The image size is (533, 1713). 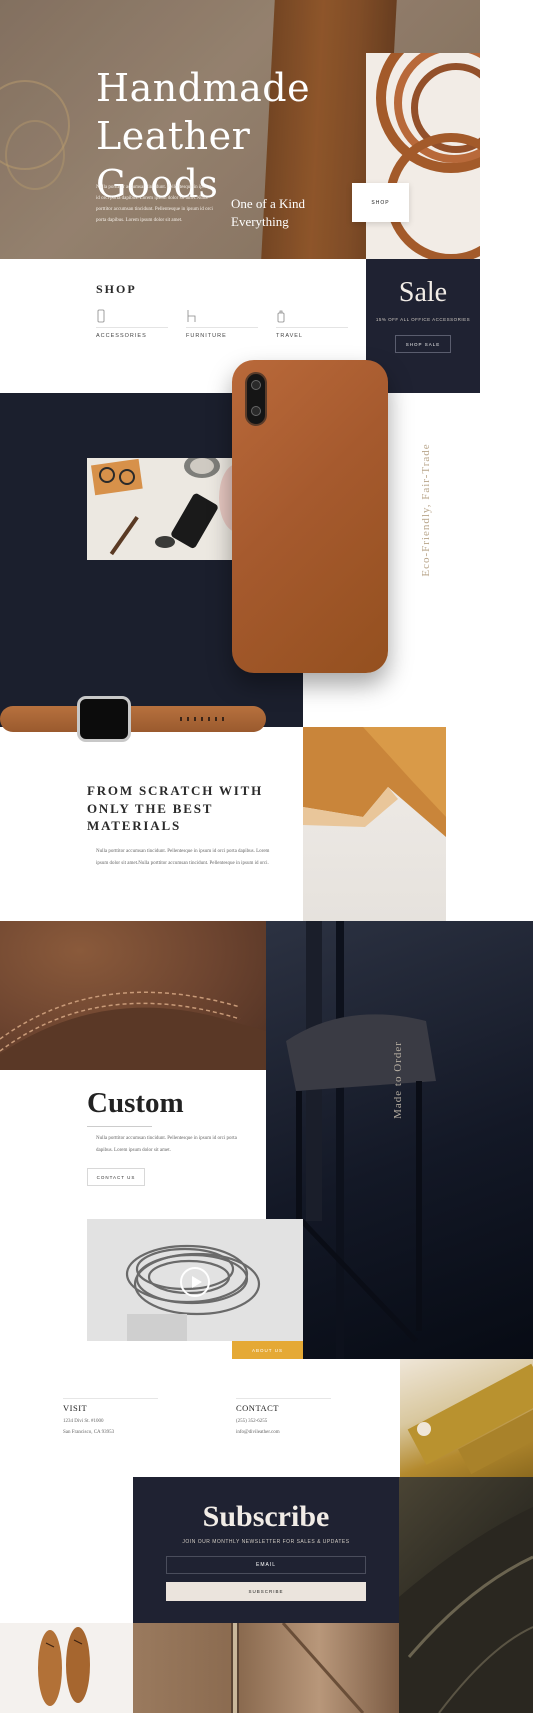 I want to click on dark-chair-photo, so click(x=399, y=1140).